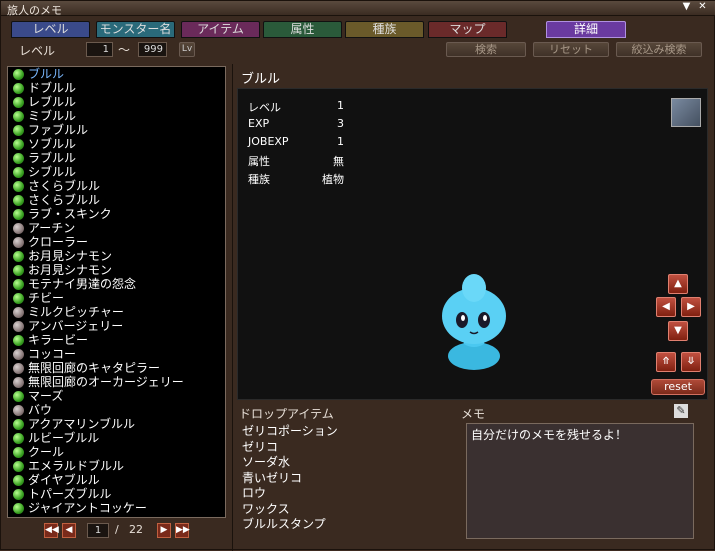  I want to click on list-item: アクアマリンブルル, so click(116, 424).